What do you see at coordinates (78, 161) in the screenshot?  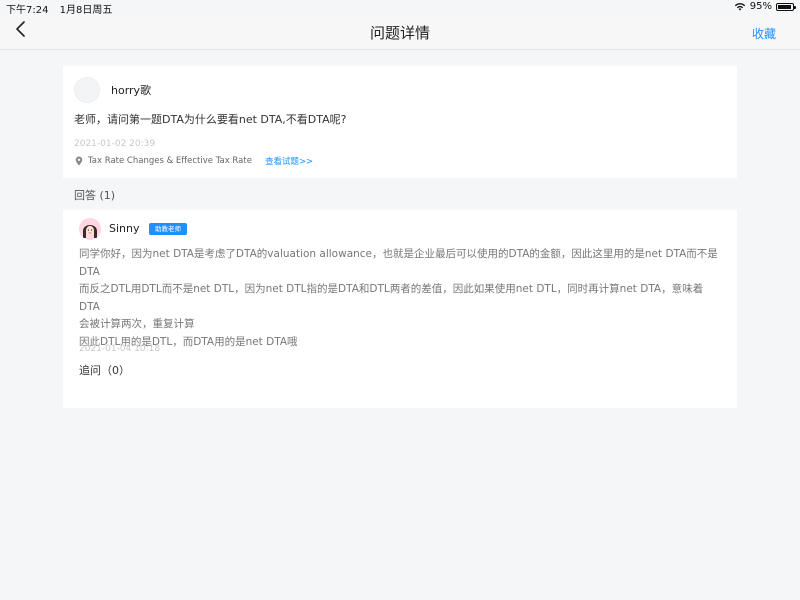 I see `location-pin-icon` at bounding box center [78, 161].